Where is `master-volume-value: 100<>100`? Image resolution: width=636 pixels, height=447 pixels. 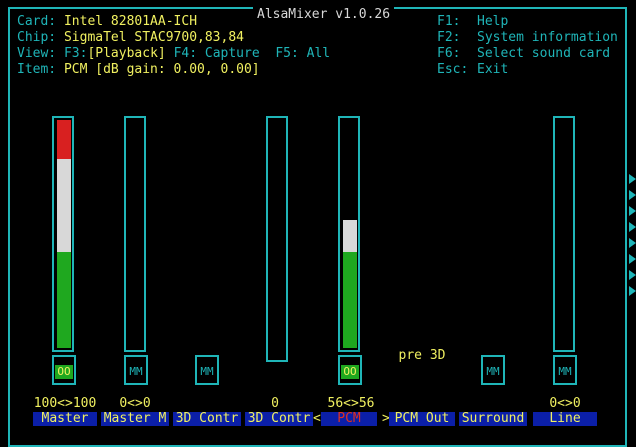 master-volume-value: 100<>100 is located at coordinates (65, 403).